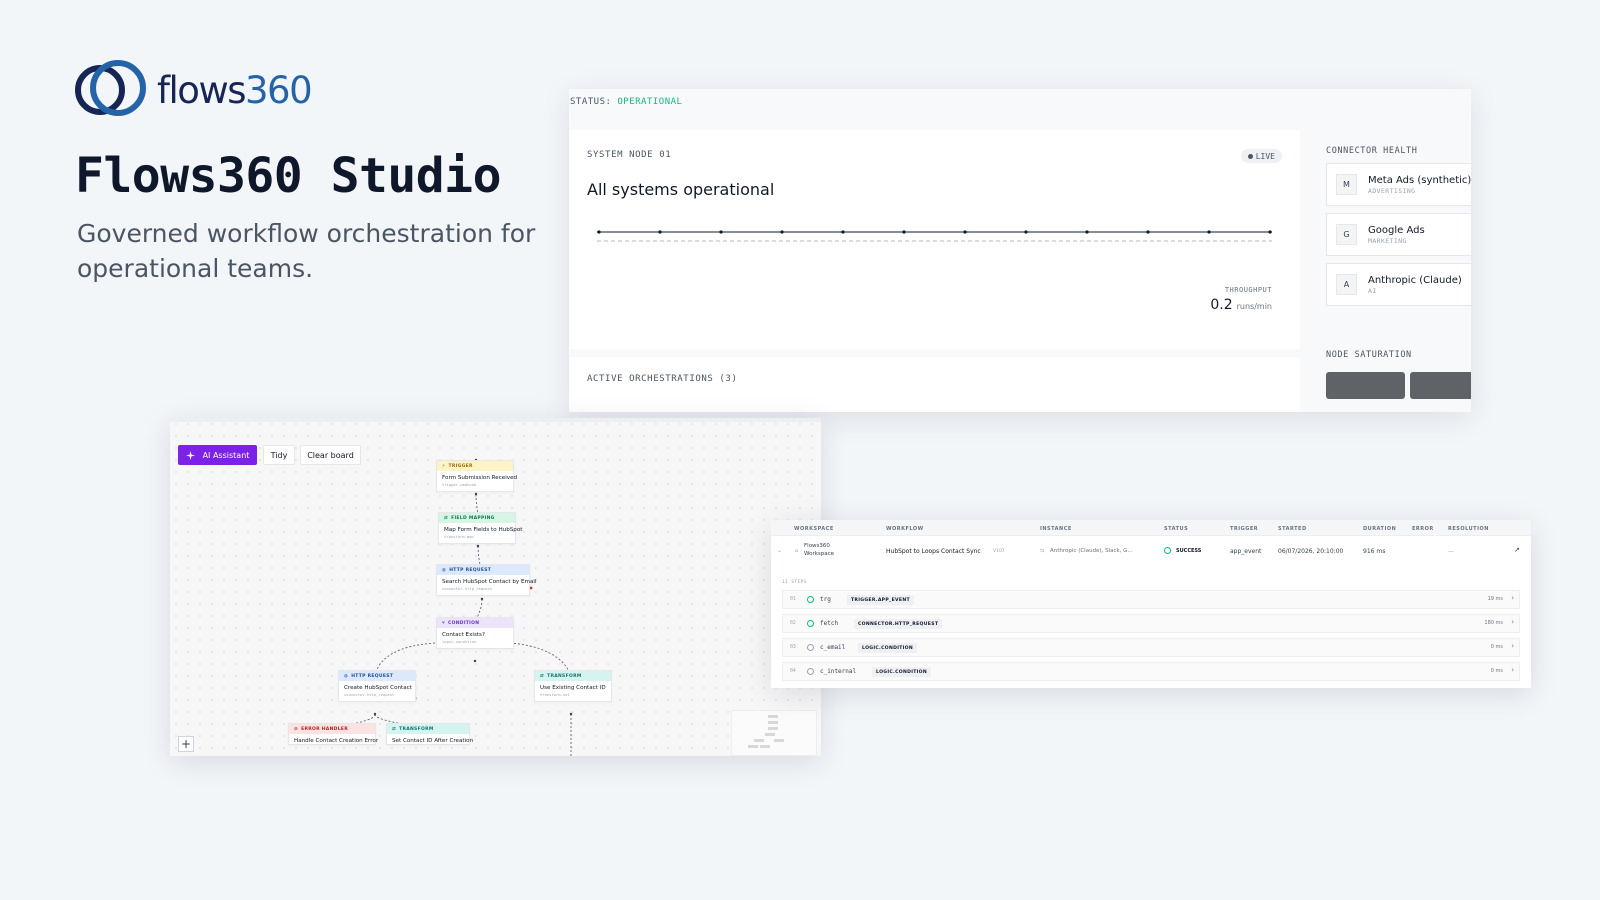 This screenshot has height=900, width=1600. I want to click on connector-avatar: G, so click(1346, 234).